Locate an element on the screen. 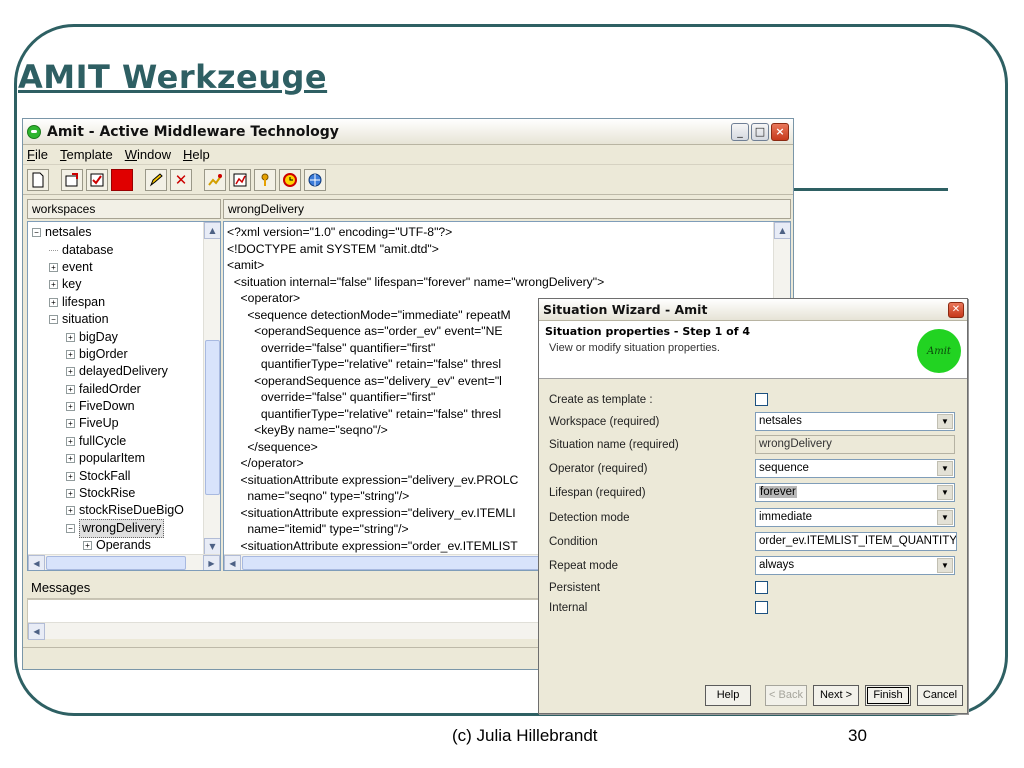 The width and height of the screenshot is (1024, 768). tree-horizontal-scrollbar: ◀ ▶ is located at coordinates (124, 562).